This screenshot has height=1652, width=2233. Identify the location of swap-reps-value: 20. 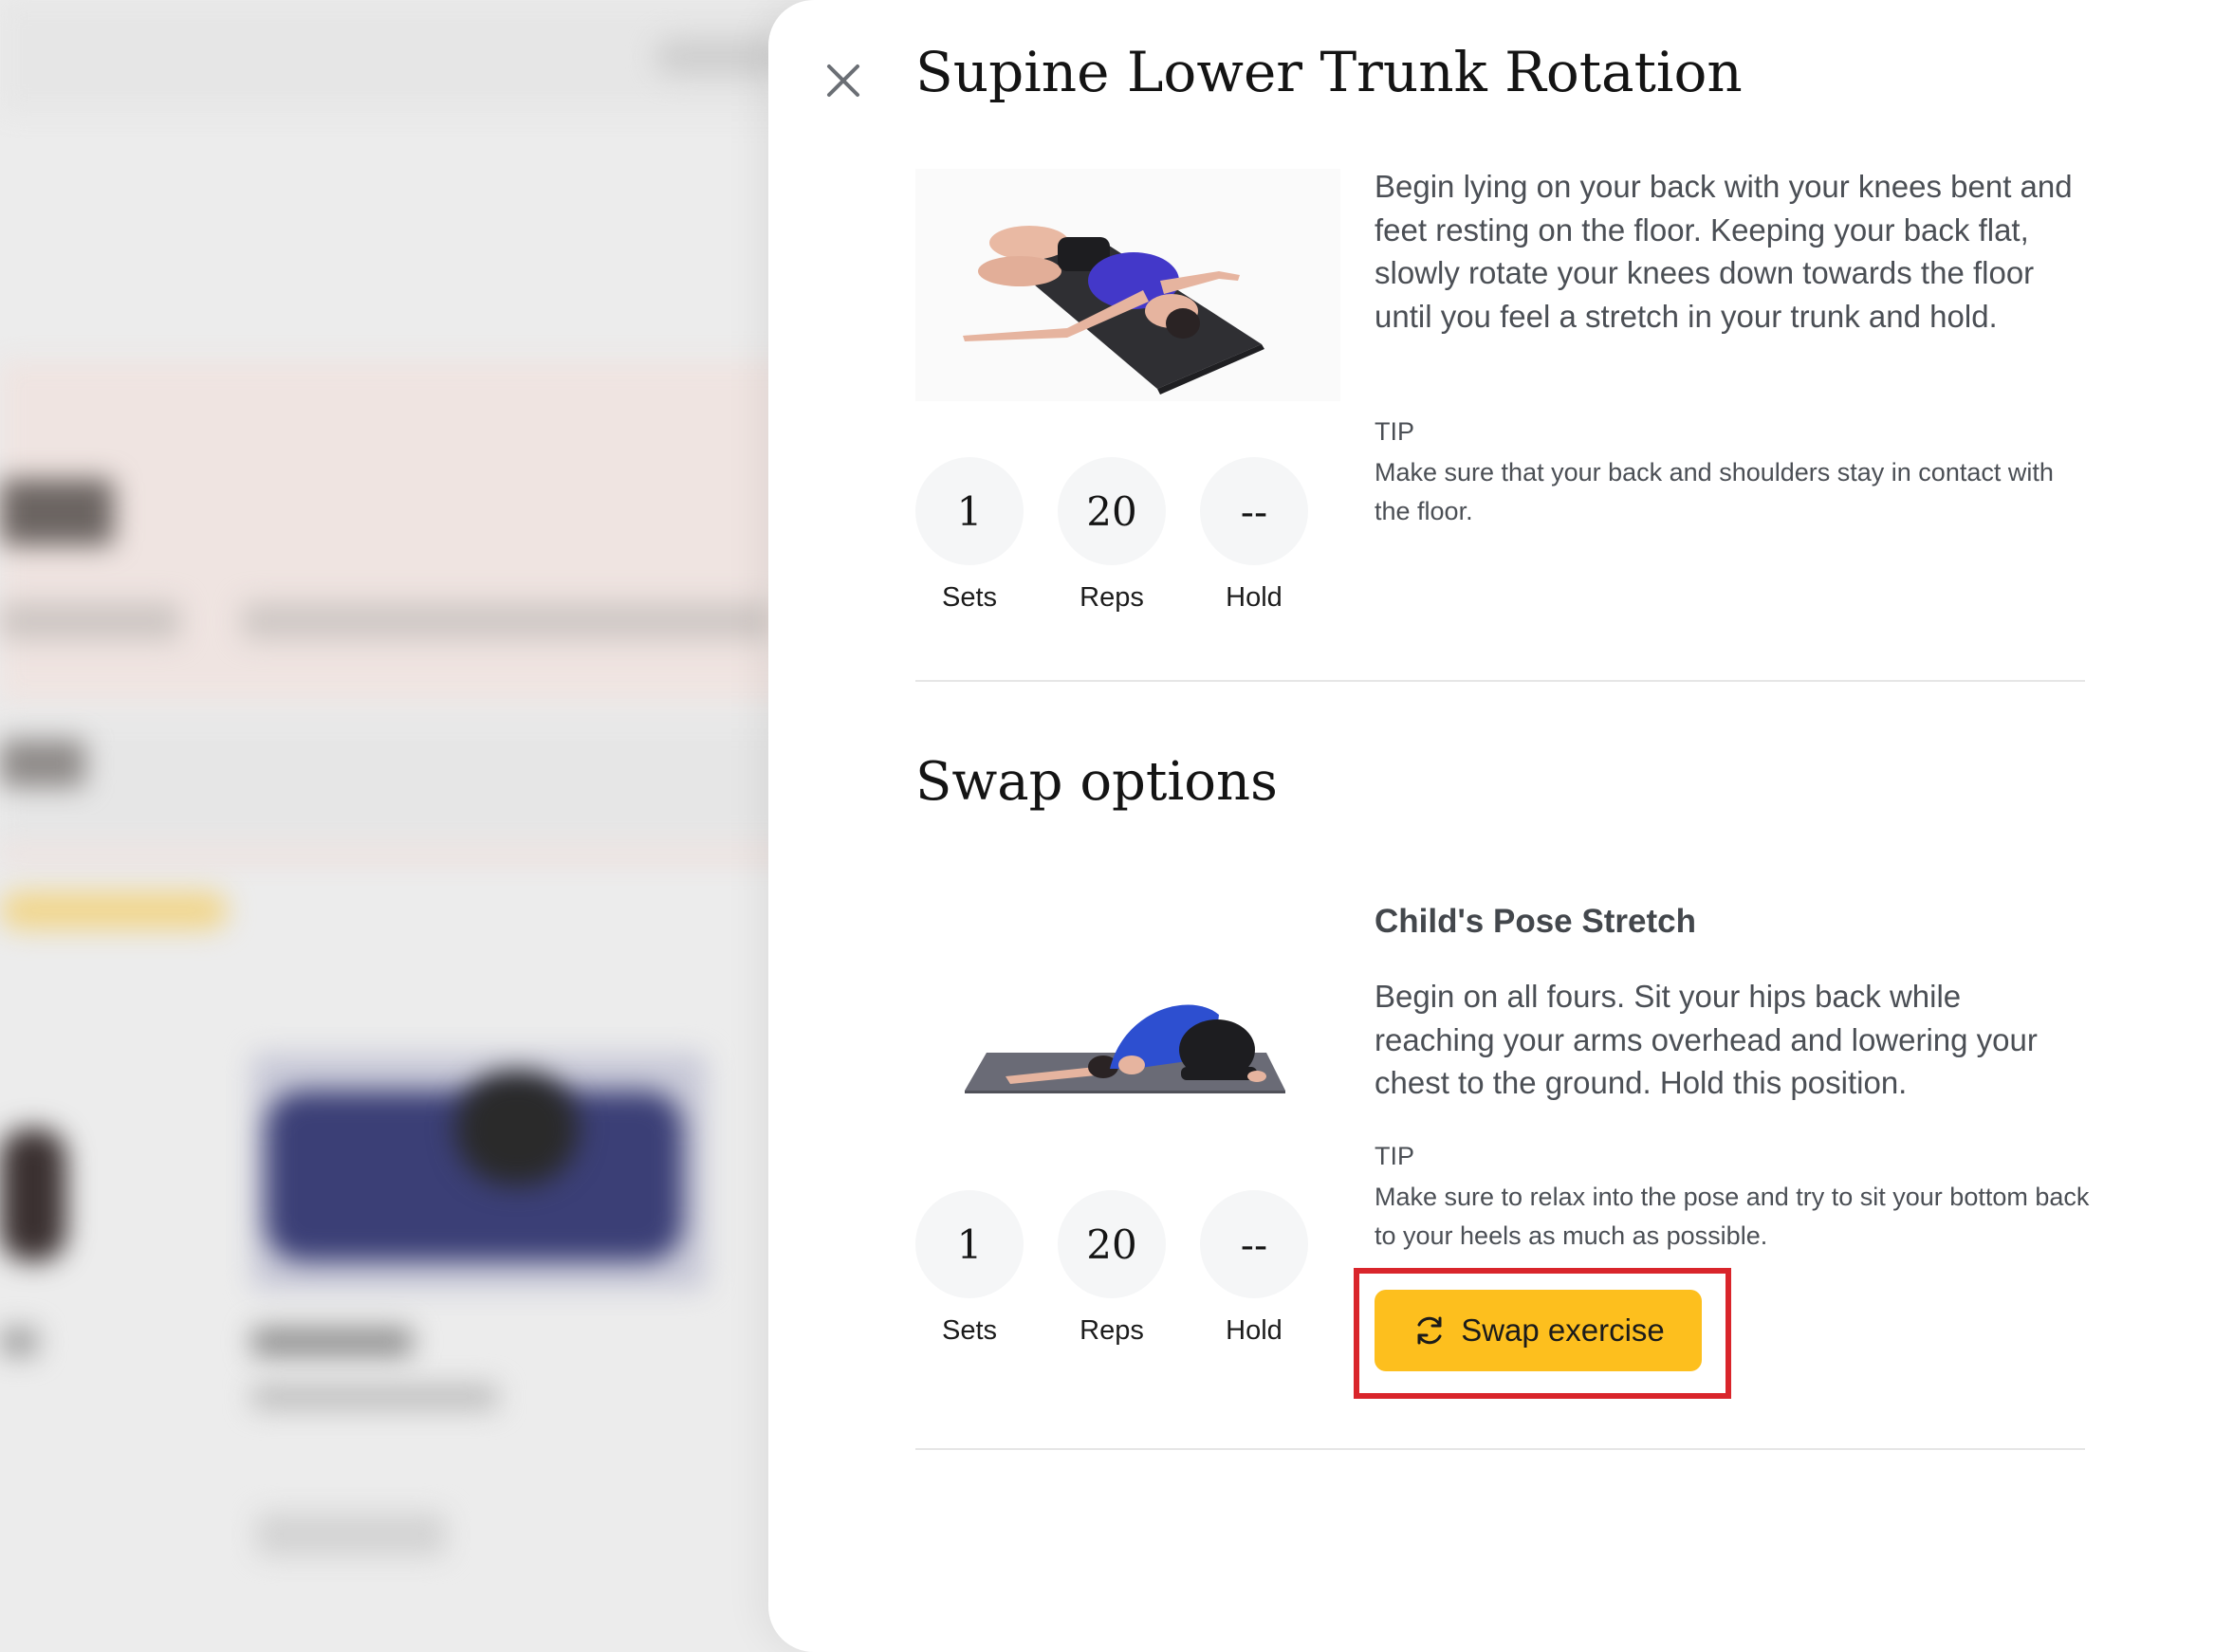
(1112, 1244).